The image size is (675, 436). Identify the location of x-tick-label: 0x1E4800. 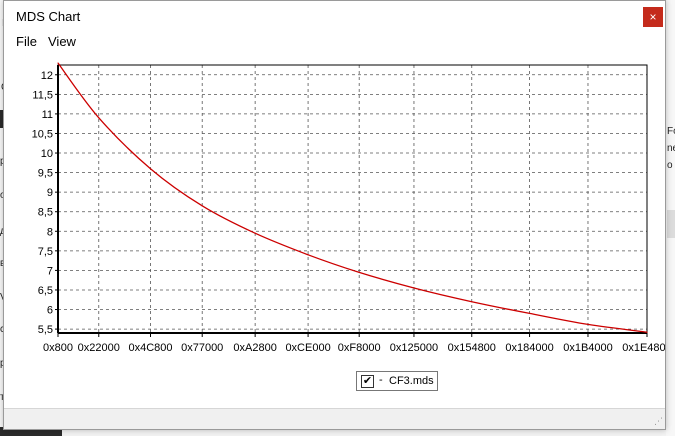
(643, 348).